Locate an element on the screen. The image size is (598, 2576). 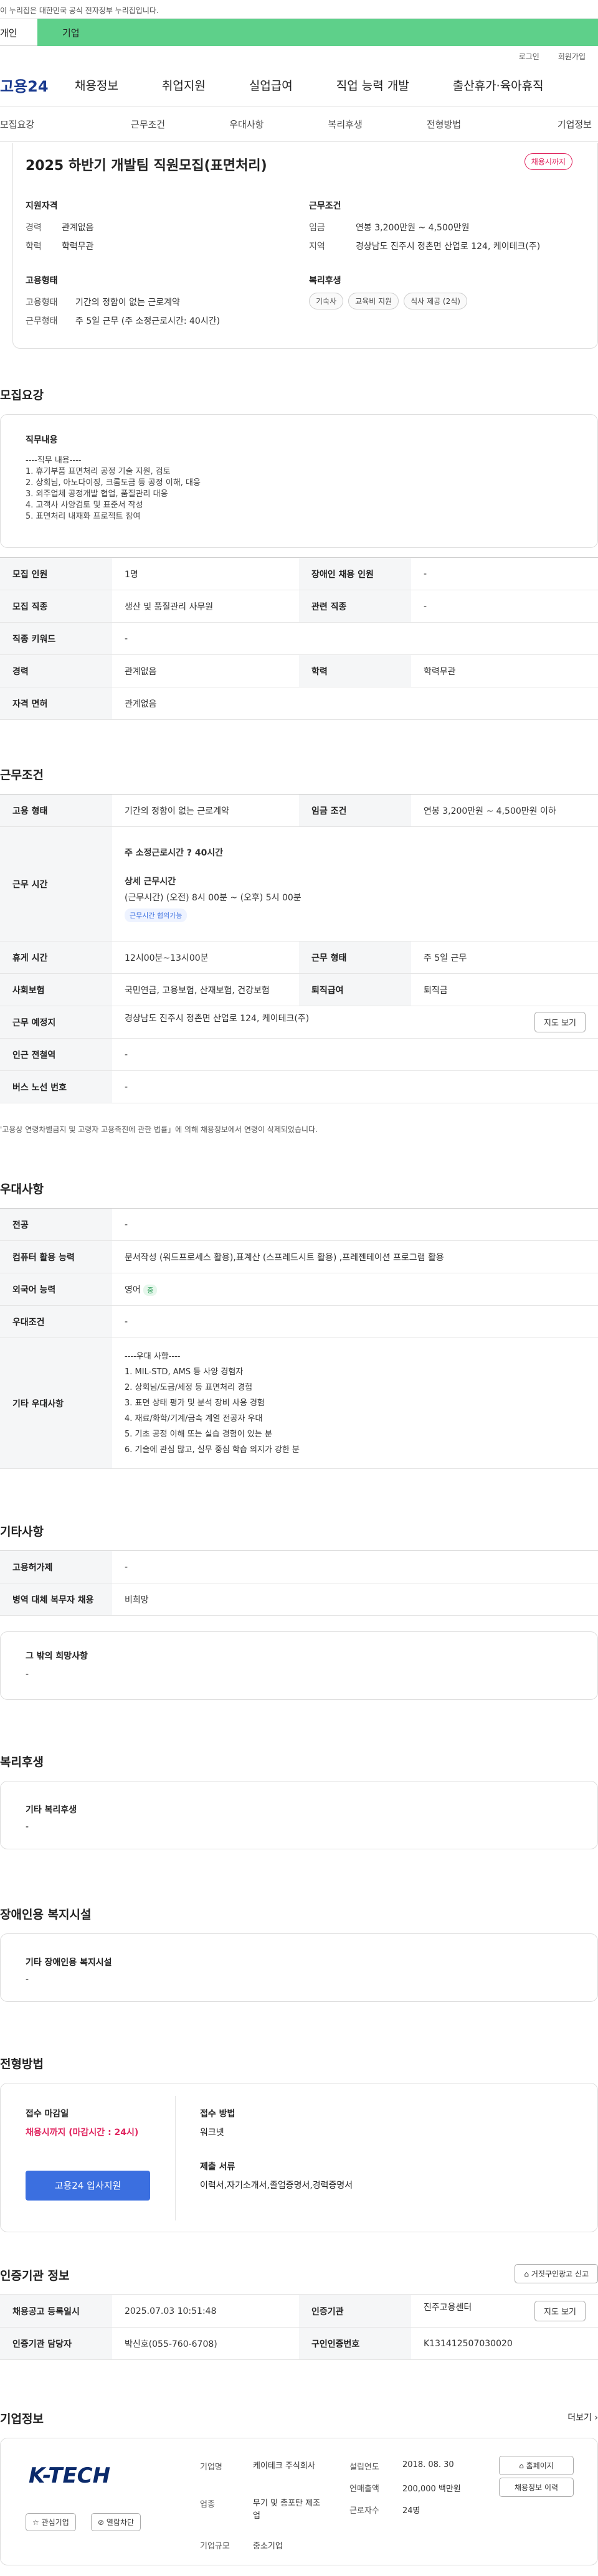
process-title: 전형방법 is located at coordinates (22, 2064).